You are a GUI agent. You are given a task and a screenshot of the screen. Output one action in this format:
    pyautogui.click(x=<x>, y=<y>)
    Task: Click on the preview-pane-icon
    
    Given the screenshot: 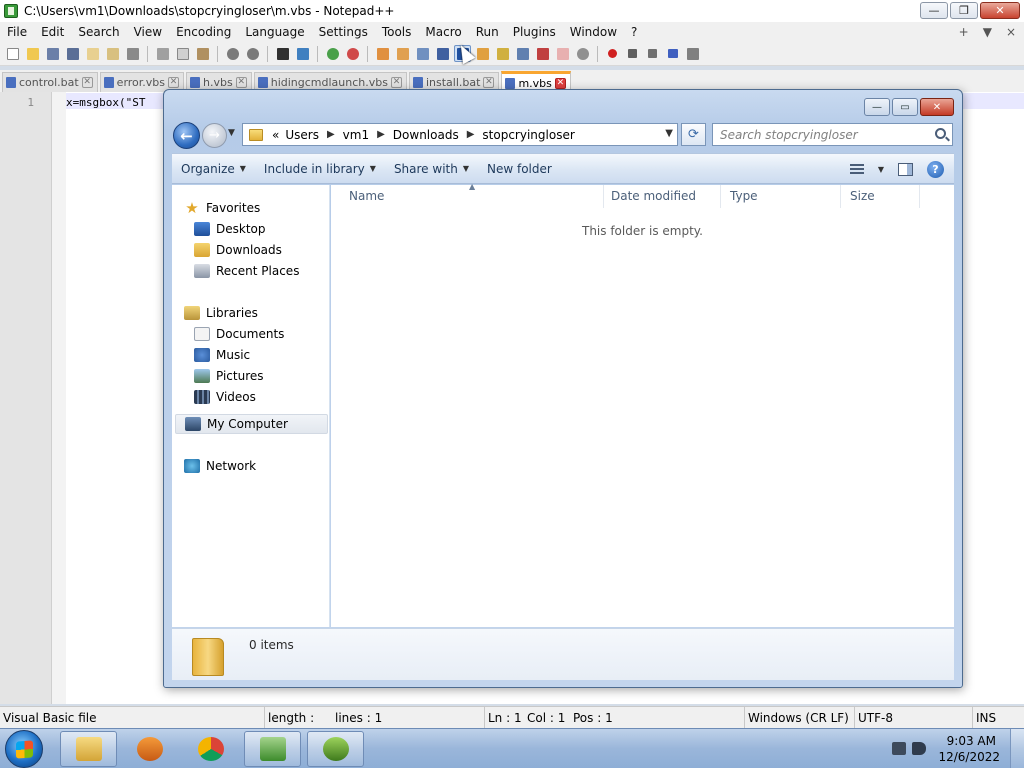 What is the action you would take?
    pyautogui.click(x=905, y=169)
    